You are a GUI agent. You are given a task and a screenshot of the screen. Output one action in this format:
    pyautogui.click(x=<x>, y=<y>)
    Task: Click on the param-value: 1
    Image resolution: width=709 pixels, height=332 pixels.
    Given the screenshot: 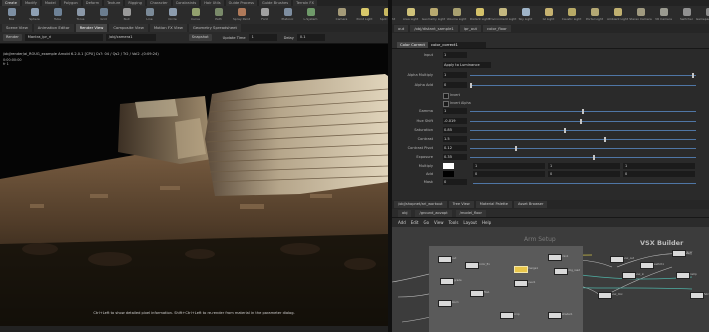 What is the action you would take?
    pyautogui.click(x=455, y=55)
    